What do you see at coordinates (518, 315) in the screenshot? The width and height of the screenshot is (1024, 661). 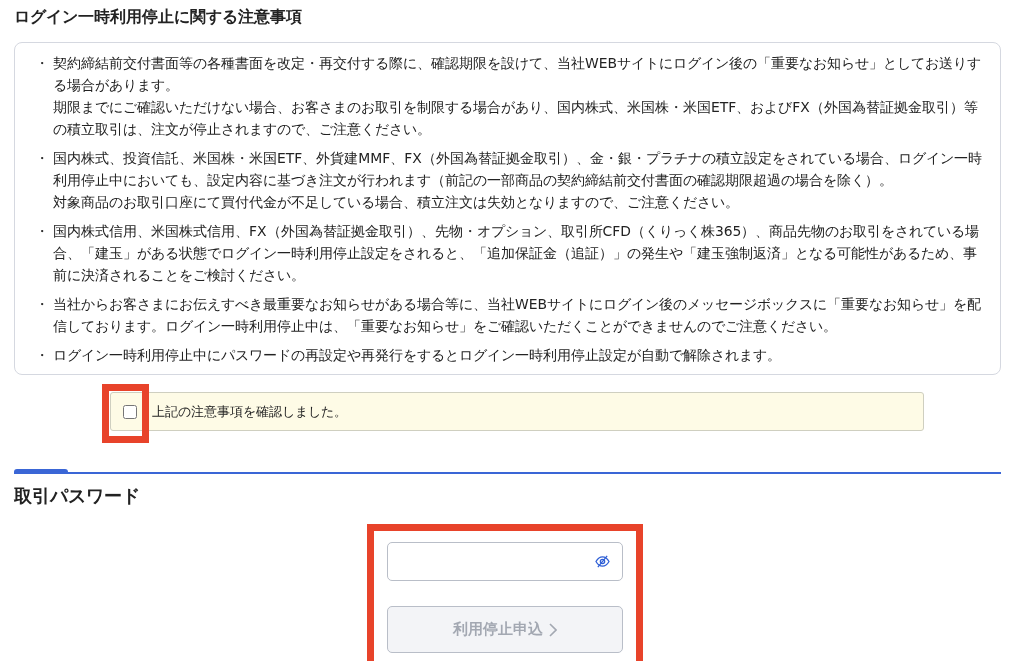 I see `notice-text: 当社からお客さまにお伝えすべき最重要なお知らせがある場合等に、当社WEBサイトにログイン後のメッセージボックスに「重要なお知らせ」を配信しております。ログイン一時利用停止中は、「重要なお知らせ」をご確認いただくことができませんのでご注意ください。` at bounding box center [518, 315].